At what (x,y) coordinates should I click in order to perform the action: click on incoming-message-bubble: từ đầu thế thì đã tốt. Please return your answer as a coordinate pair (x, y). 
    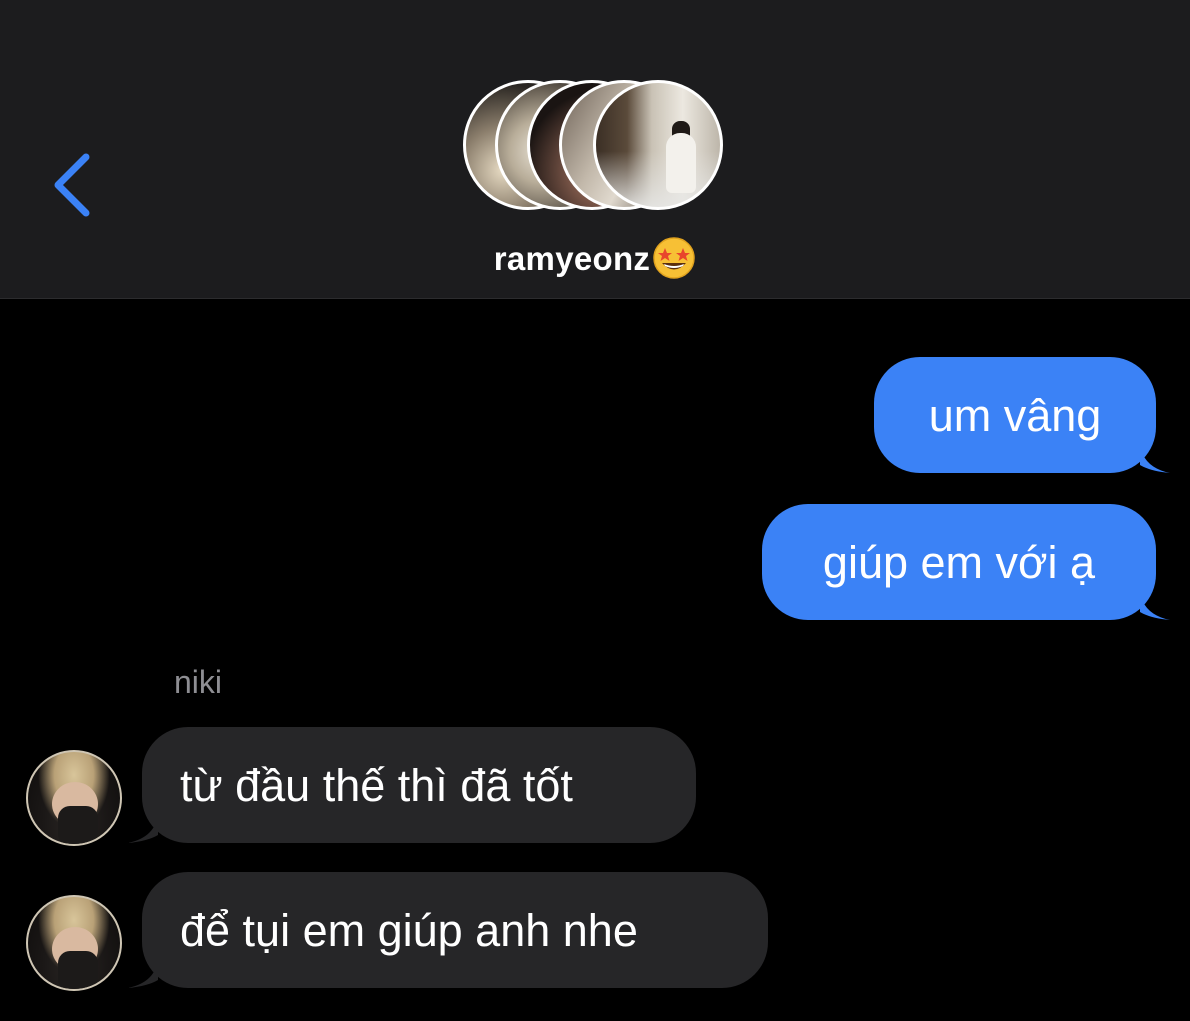
    Looking at the image, I should click on (412, 785).